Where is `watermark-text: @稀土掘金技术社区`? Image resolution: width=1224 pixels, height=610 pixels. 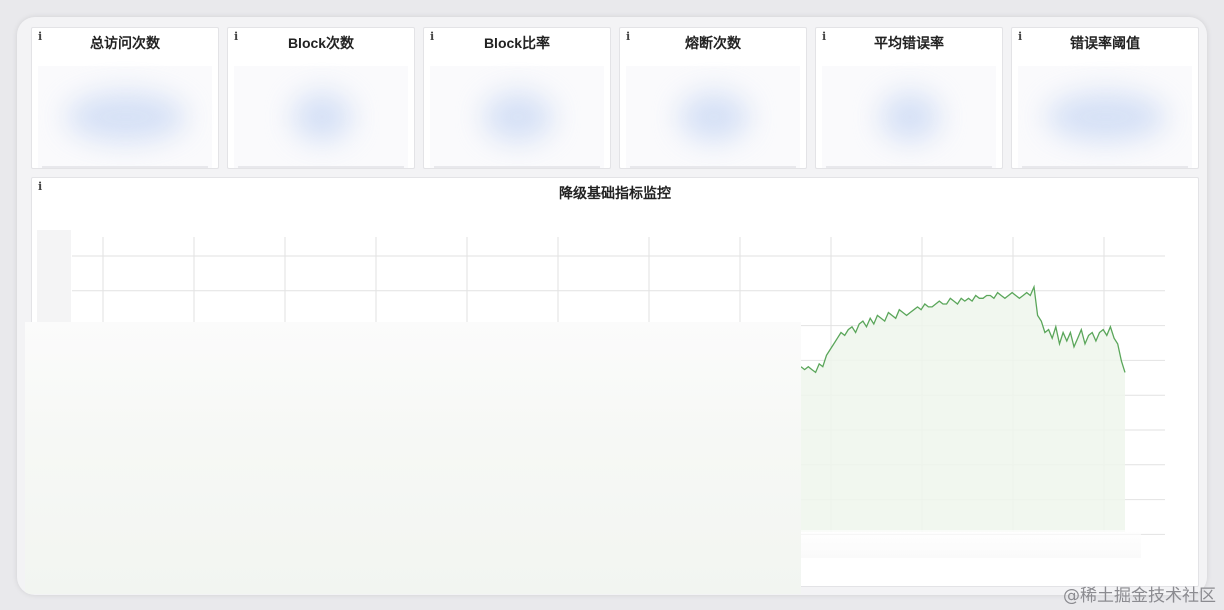
watermark-text: @稀土掘金技术社区 is located at coordinates (1139, 596).